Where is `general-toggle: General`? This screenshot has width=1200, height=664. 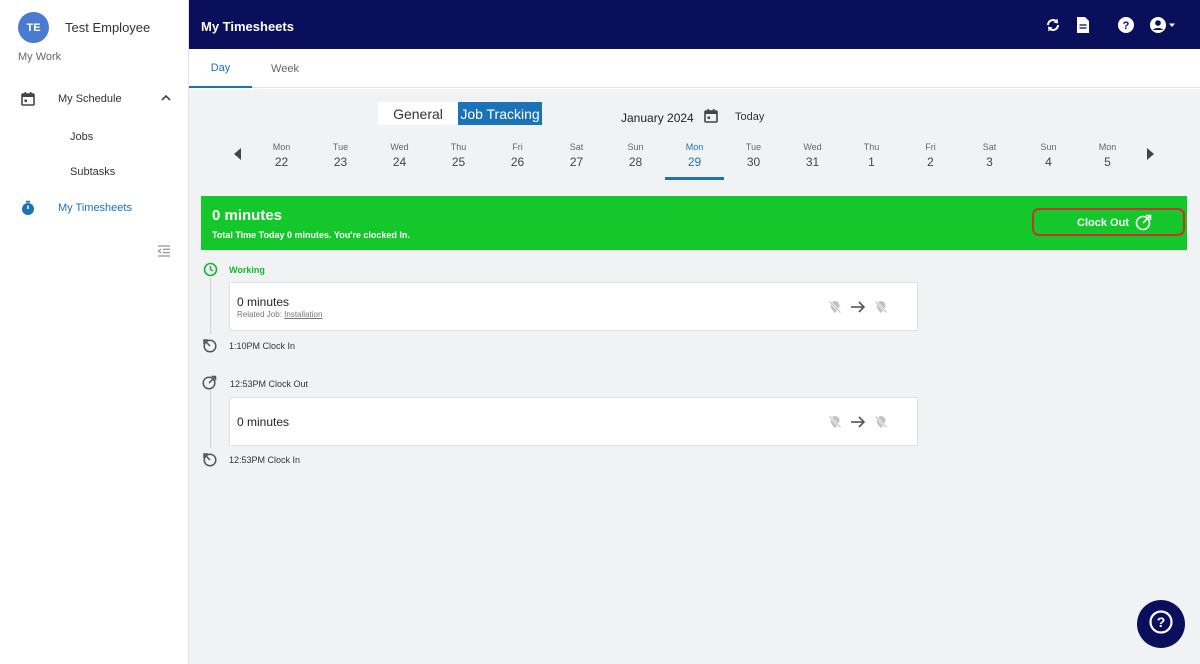 general-toggle: General is located at coordinates (418, 113).